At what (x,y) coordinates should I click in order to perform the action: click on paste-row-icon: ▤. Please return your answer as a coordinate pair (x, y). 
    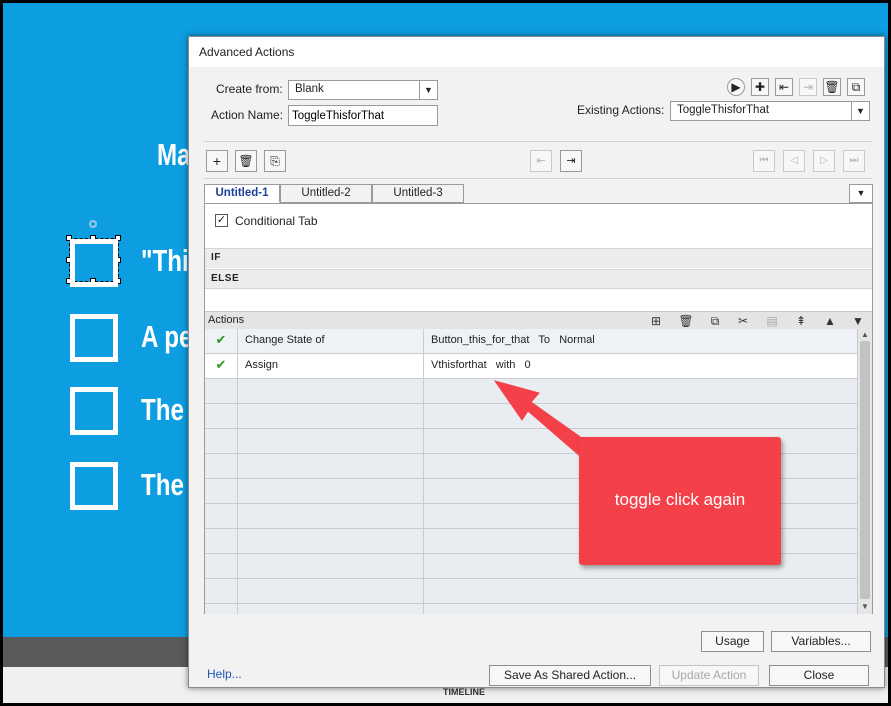
    Looking at the image, I should click on (772, 321).